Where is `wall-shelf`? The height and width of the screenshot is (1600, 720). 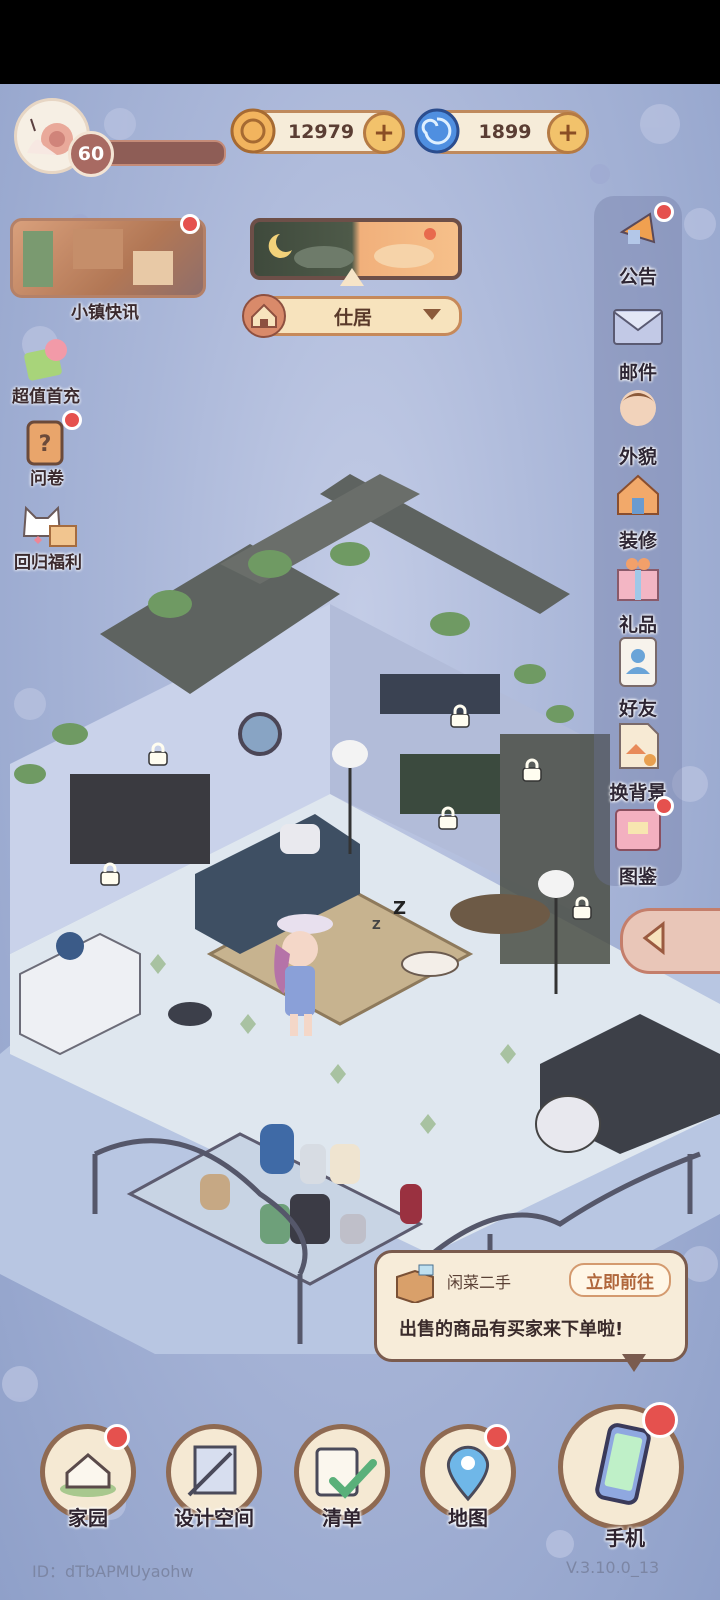 wall-shelf is located at coordinates (140, 819).